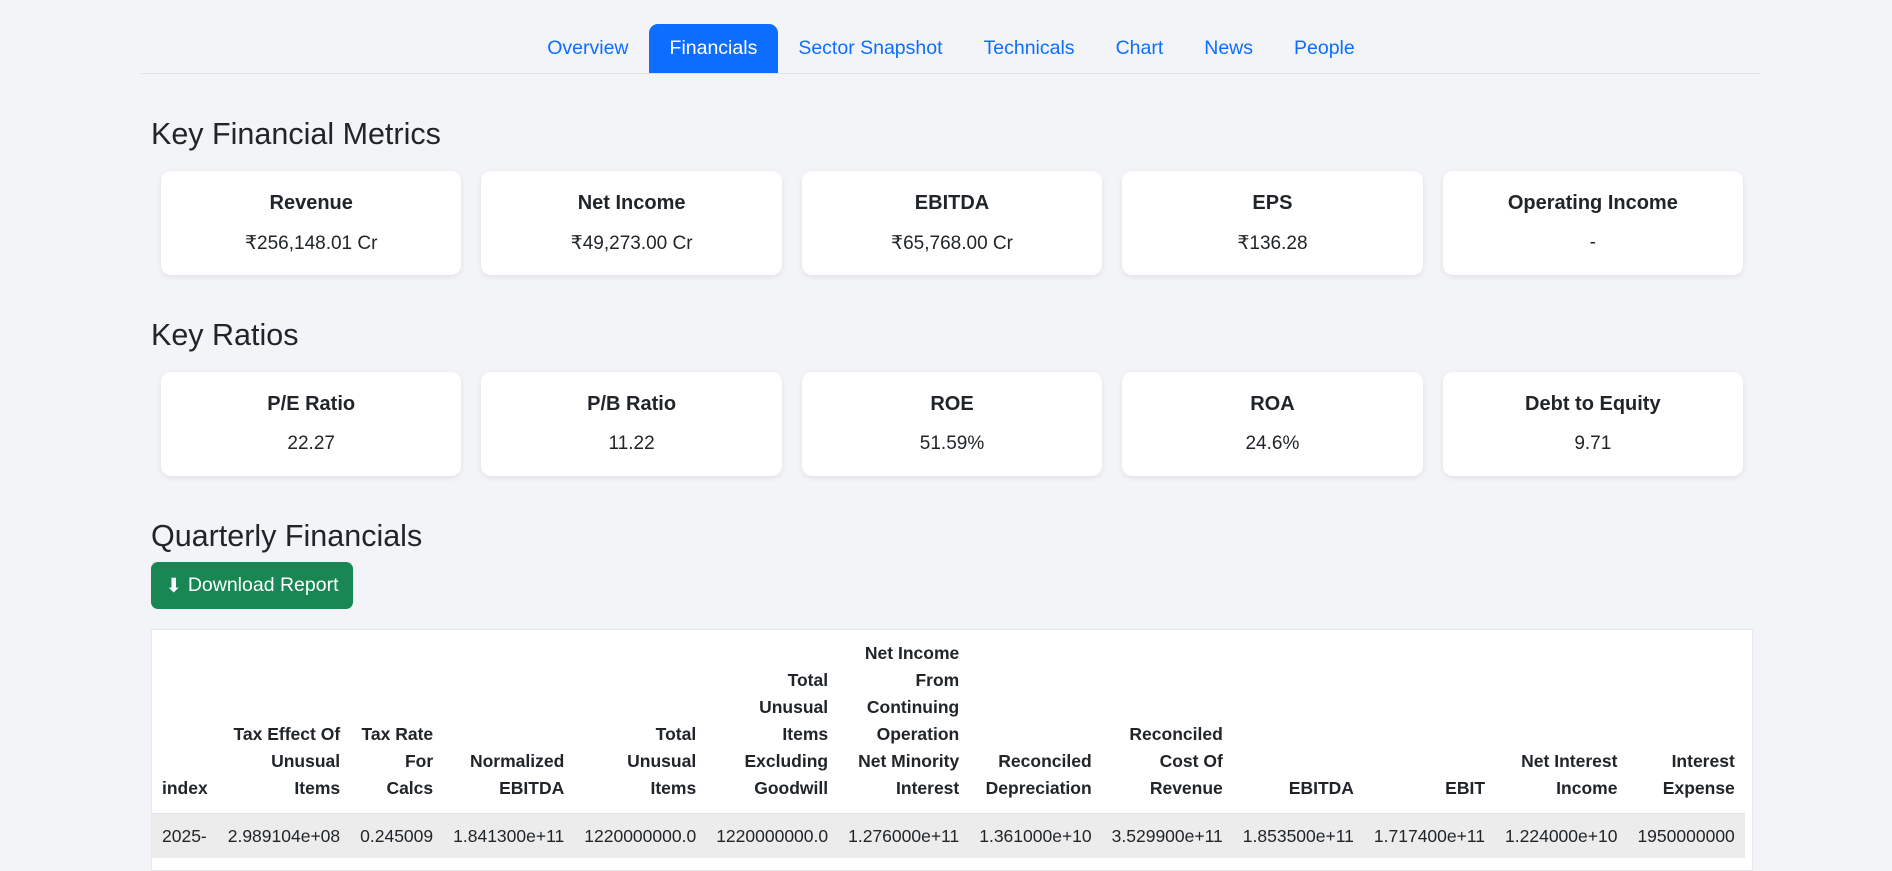 This screenshot has width=1892, height=871. I want to click on column-header: index, so click(185, 722).